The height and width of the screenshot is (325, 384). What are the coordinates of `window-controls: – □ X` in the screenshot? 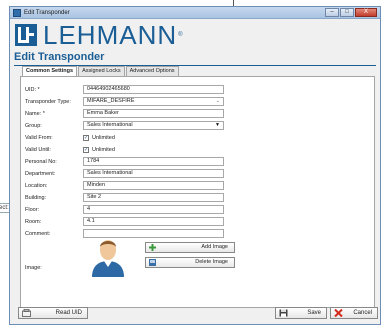 It's located at (350, 12).